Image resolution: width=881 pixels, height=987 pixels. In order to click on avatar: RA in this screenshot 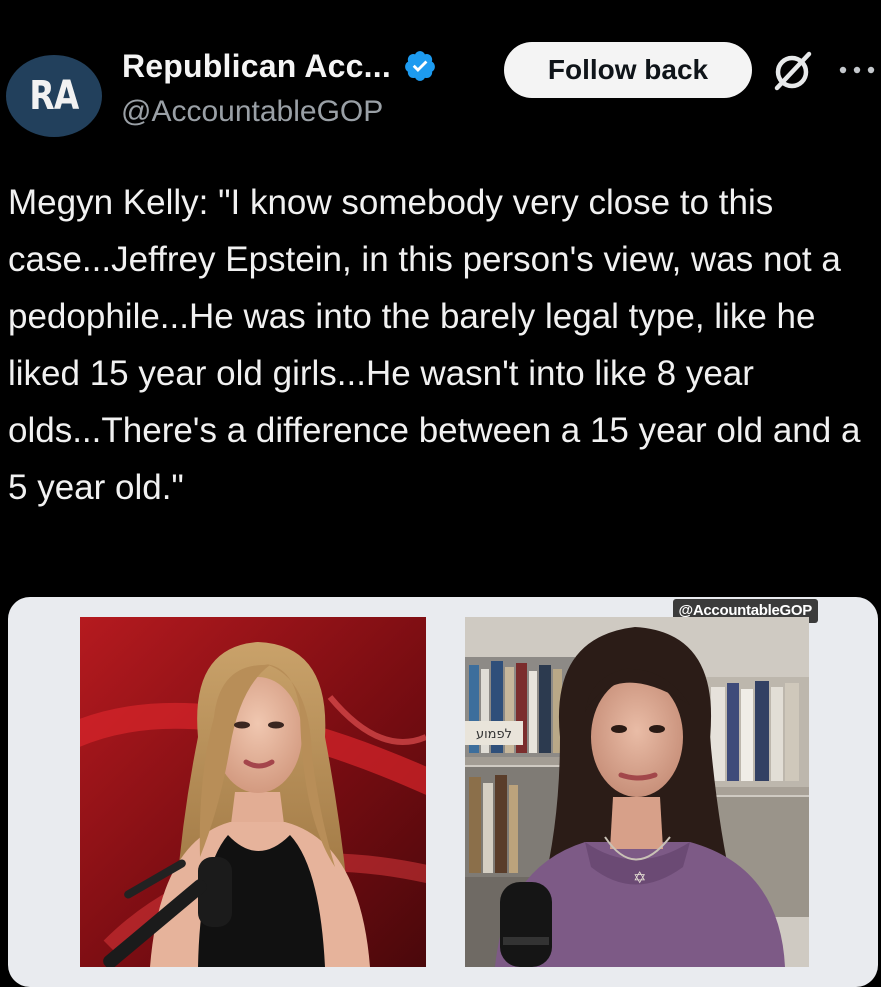, I will do `click(54, 96)`.